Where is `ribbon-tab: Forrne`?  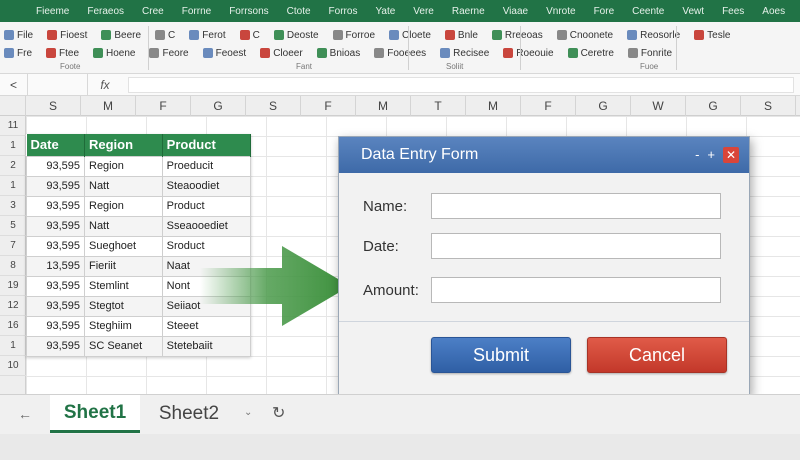
ribbon-tab: Forrne is located at coordinates (196, 11).